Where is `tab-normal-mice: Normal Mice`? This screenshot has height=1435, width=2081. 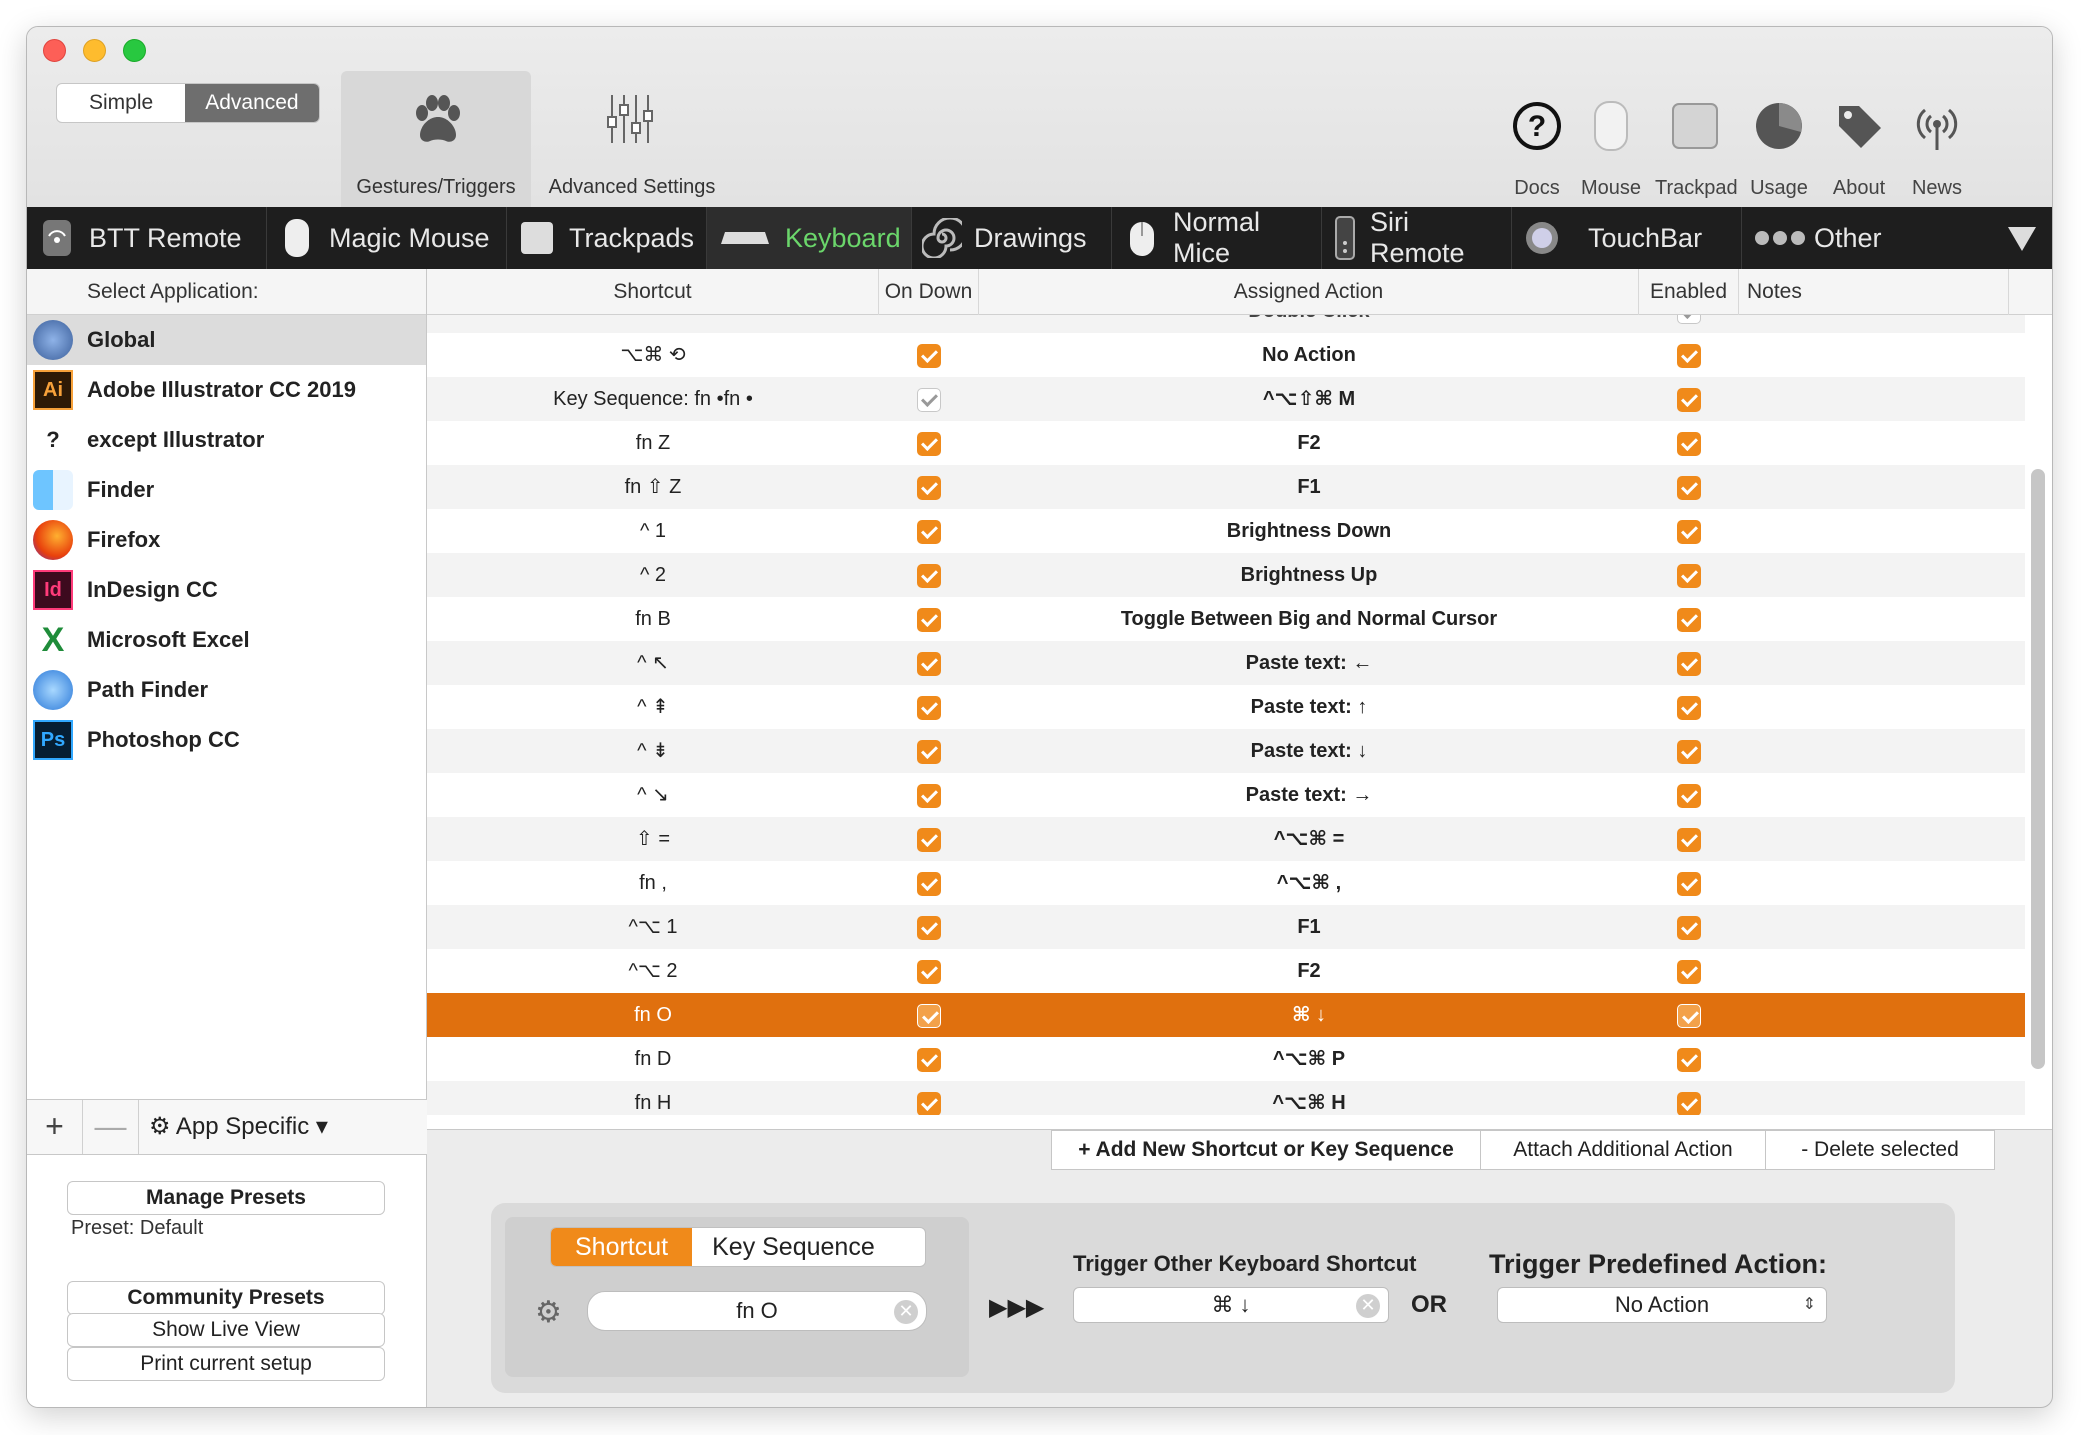 tab-normal-mice: Normal Mice is located at coordinates (1217, 238).